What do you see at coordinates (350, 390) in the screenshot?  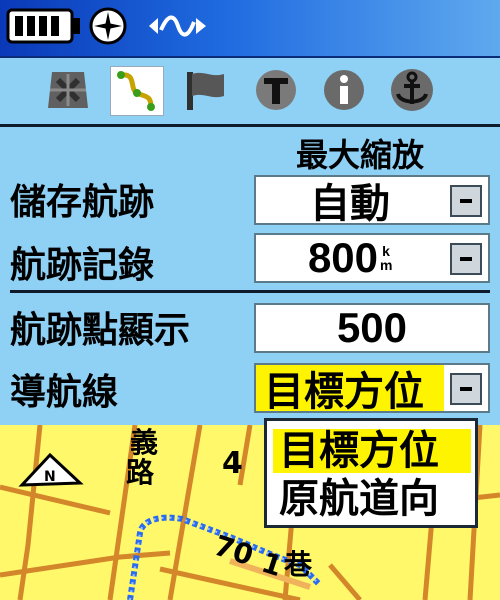 I see `nav-line-value: 目標方位` at bounding box center [350, 390].